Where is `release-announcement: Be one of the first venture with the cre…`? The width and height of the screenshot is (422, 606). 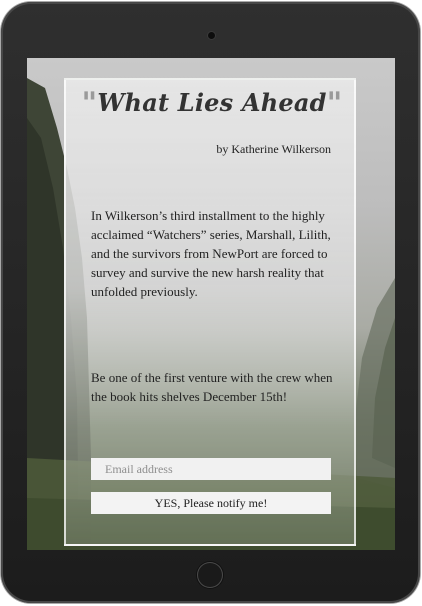
release-announcement: Be one of the first venture with the cre… is located at coordinates (212, 387).